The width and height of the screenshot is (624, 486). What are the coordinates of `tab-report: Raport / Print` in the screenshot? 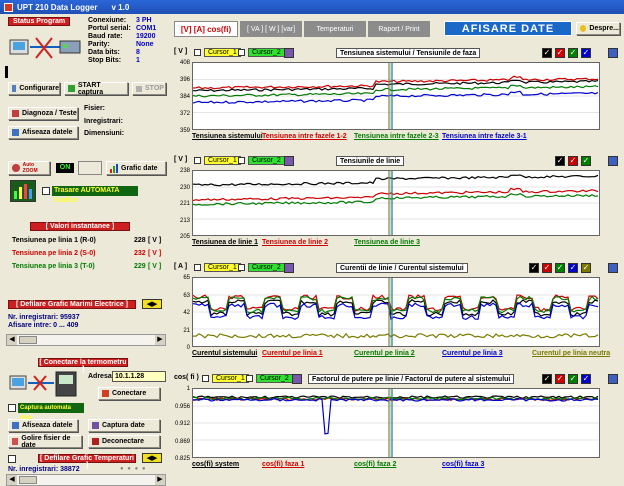 It's located at (399, 29).